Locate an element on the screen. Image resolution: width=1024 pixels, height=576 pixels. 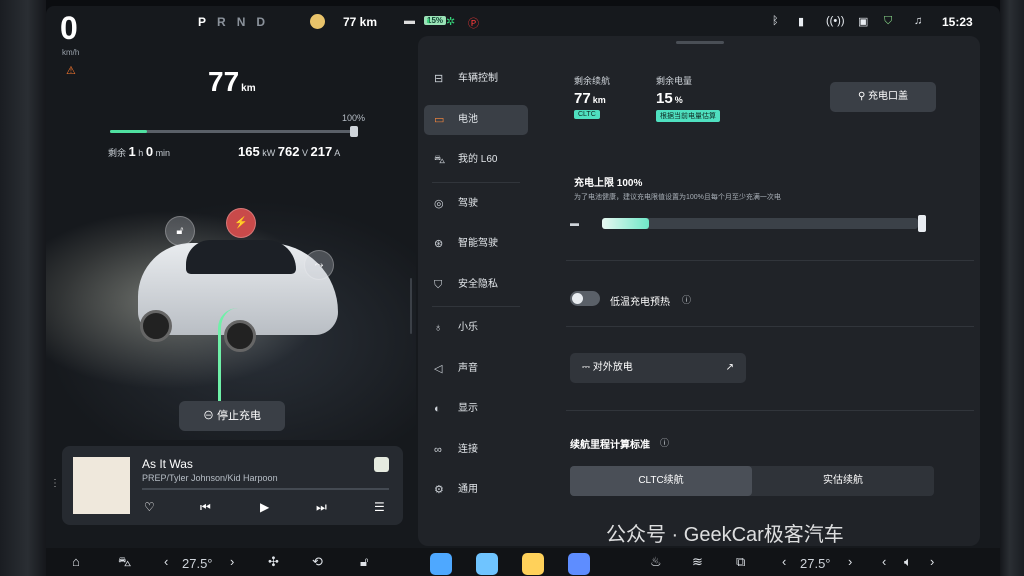
nav-item-8: ◐ 显示 is located at coordinates (476, 409).